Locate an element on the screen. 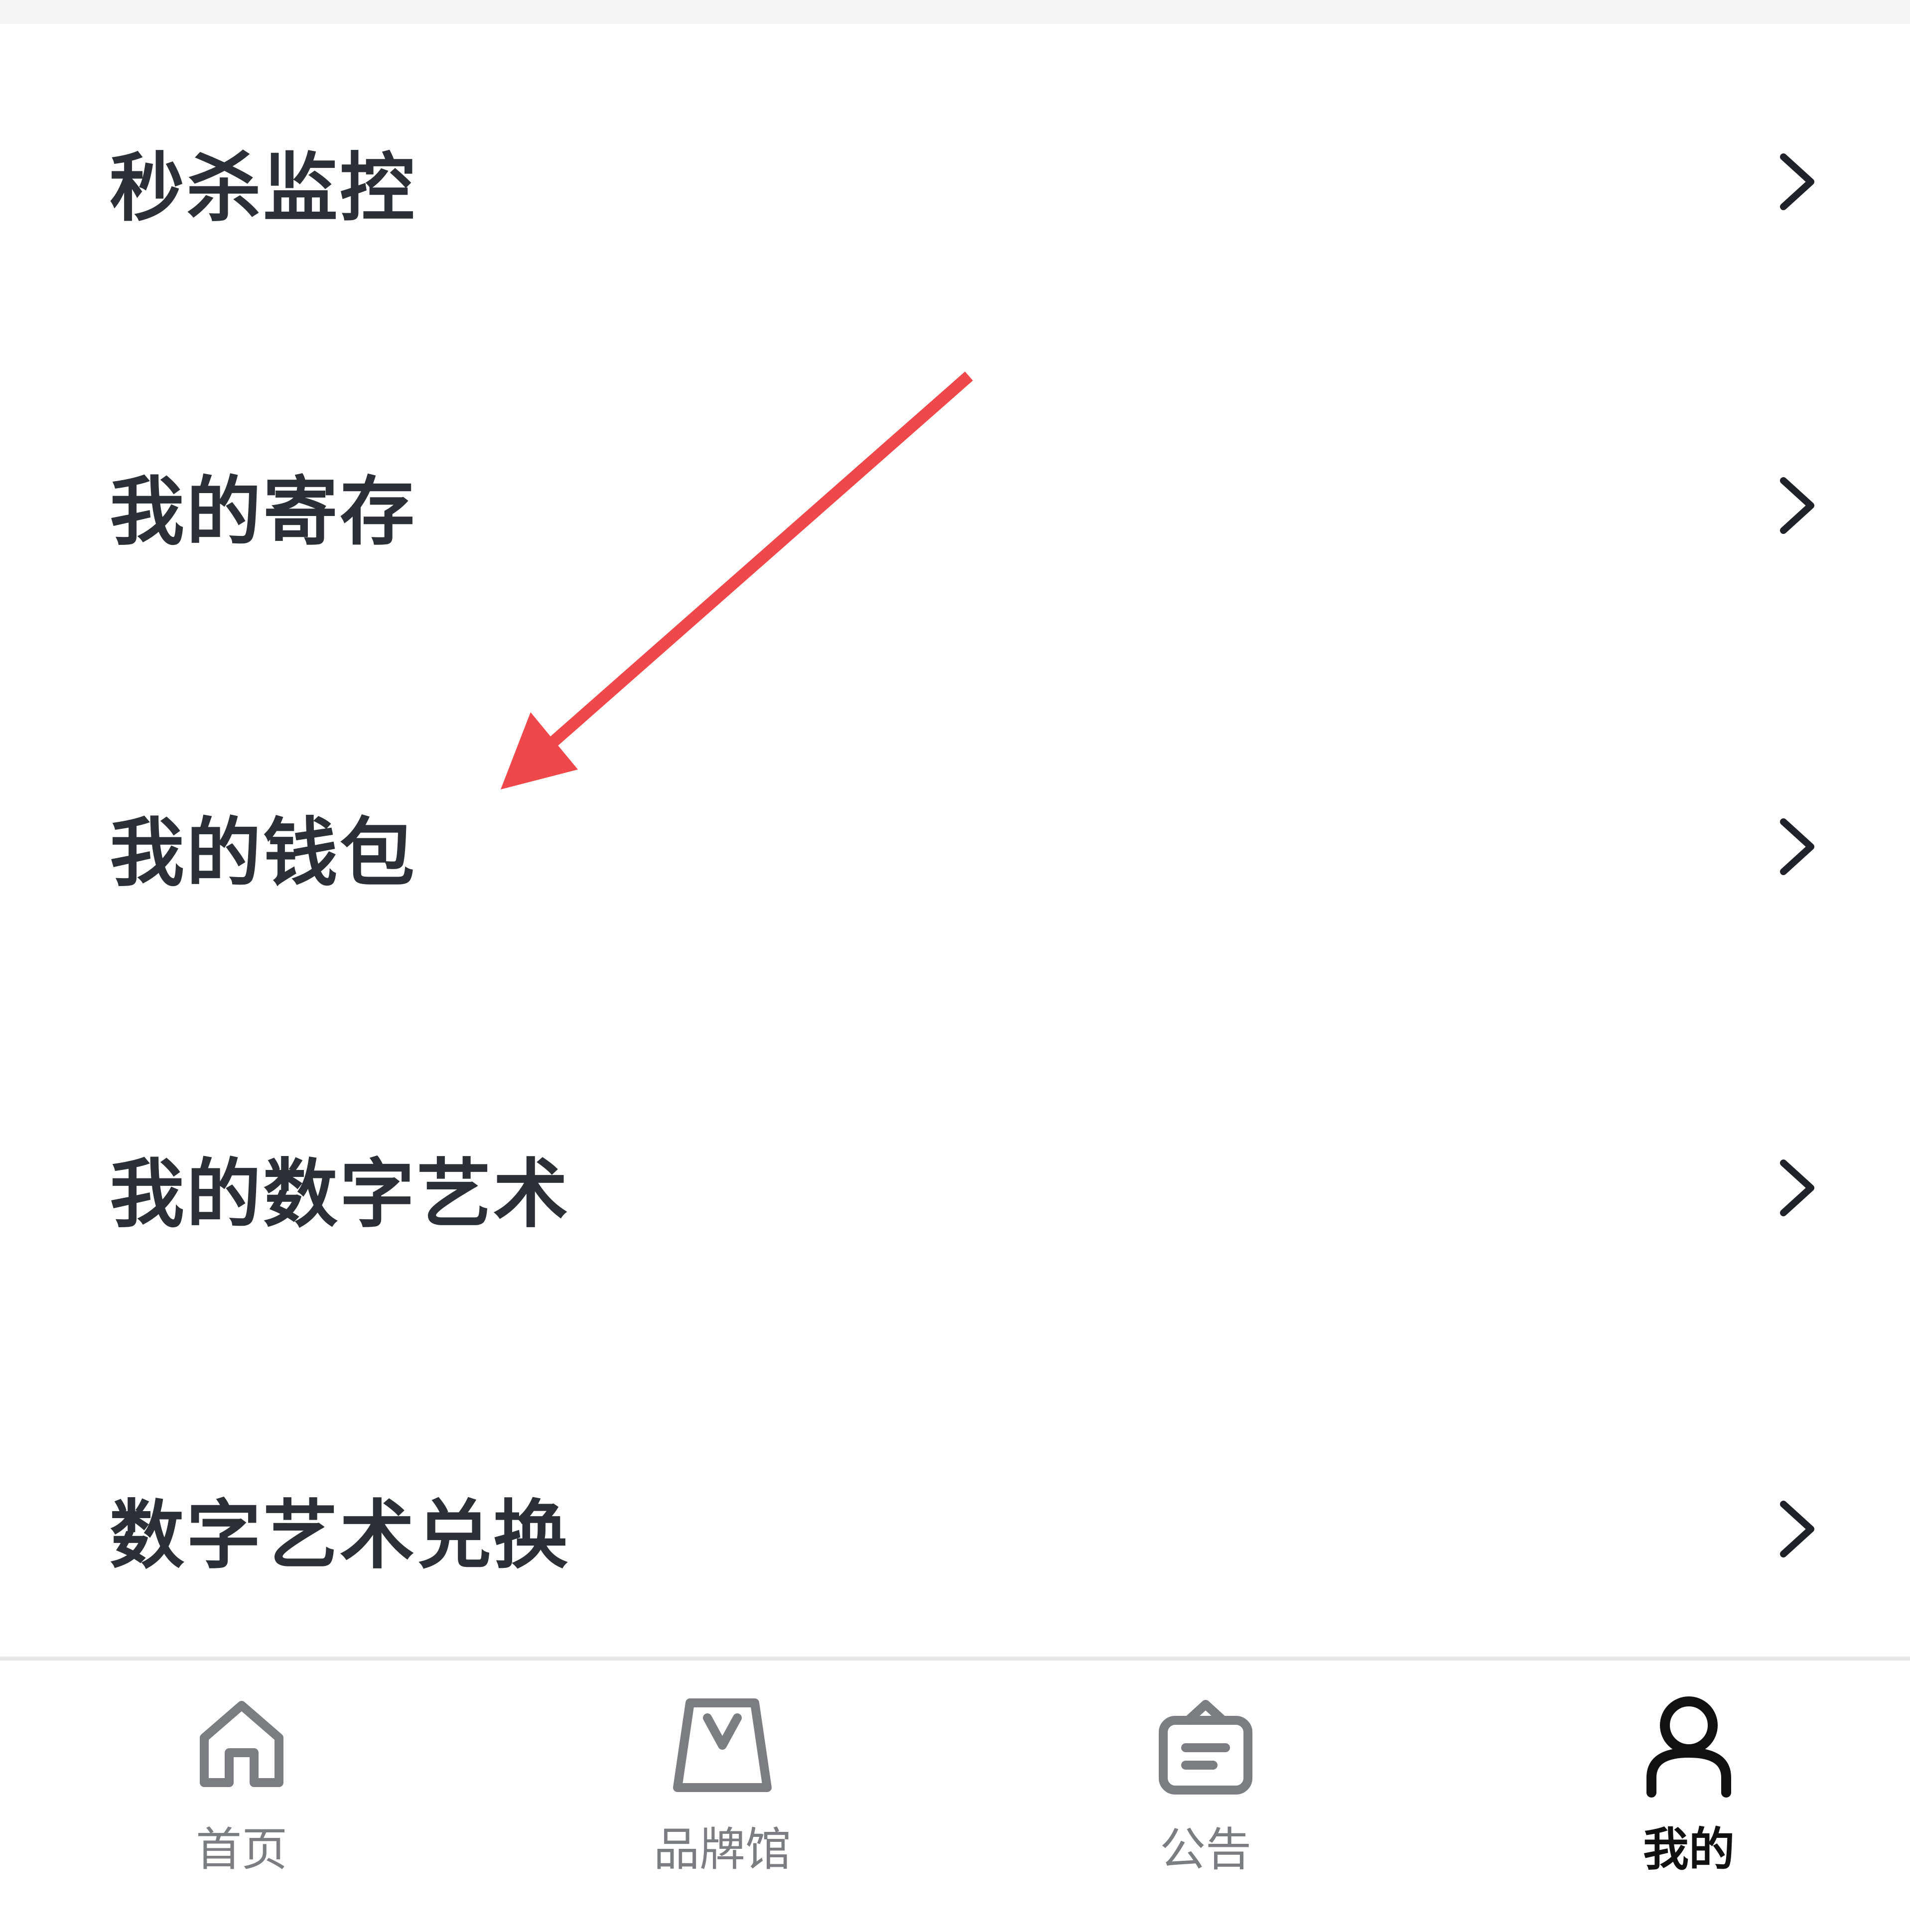 This screenshot has height=1932, width=1910. menu-item-my-deposit: 我的寄存 is located at coordinates (955, 505).